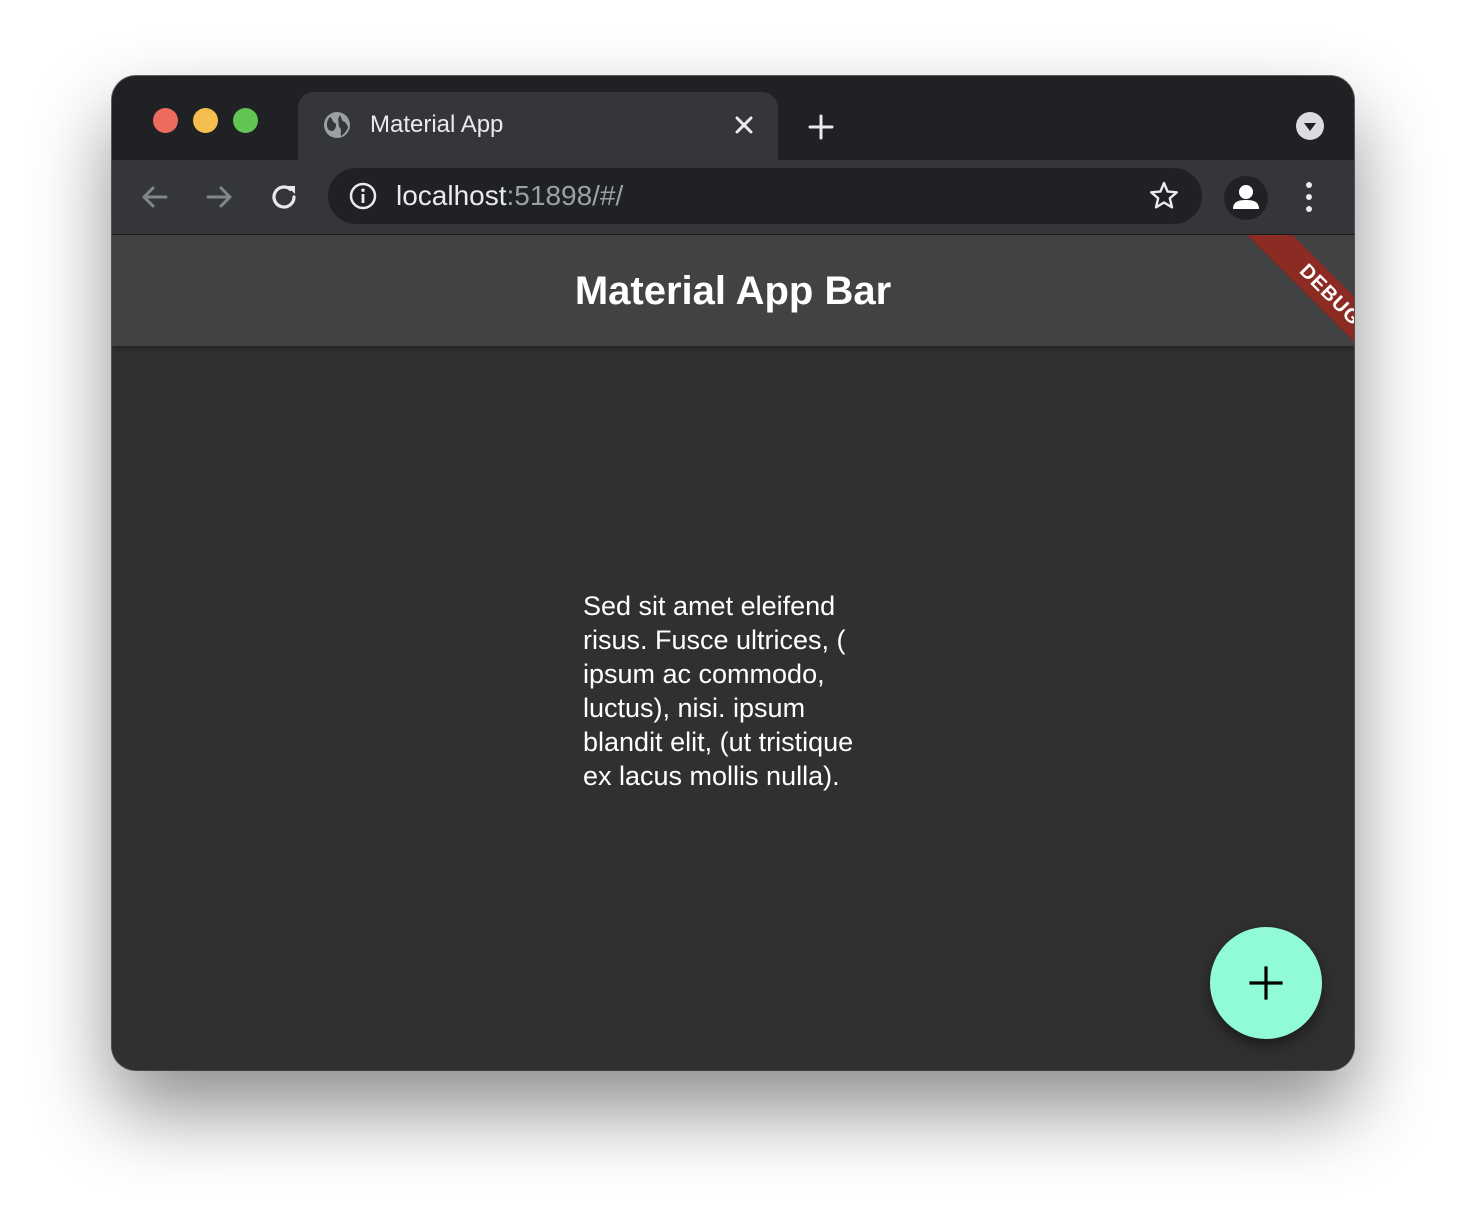 This screenshot has width=1466, height=1218. I want to click on add-fab-button, so click(1266, 983).